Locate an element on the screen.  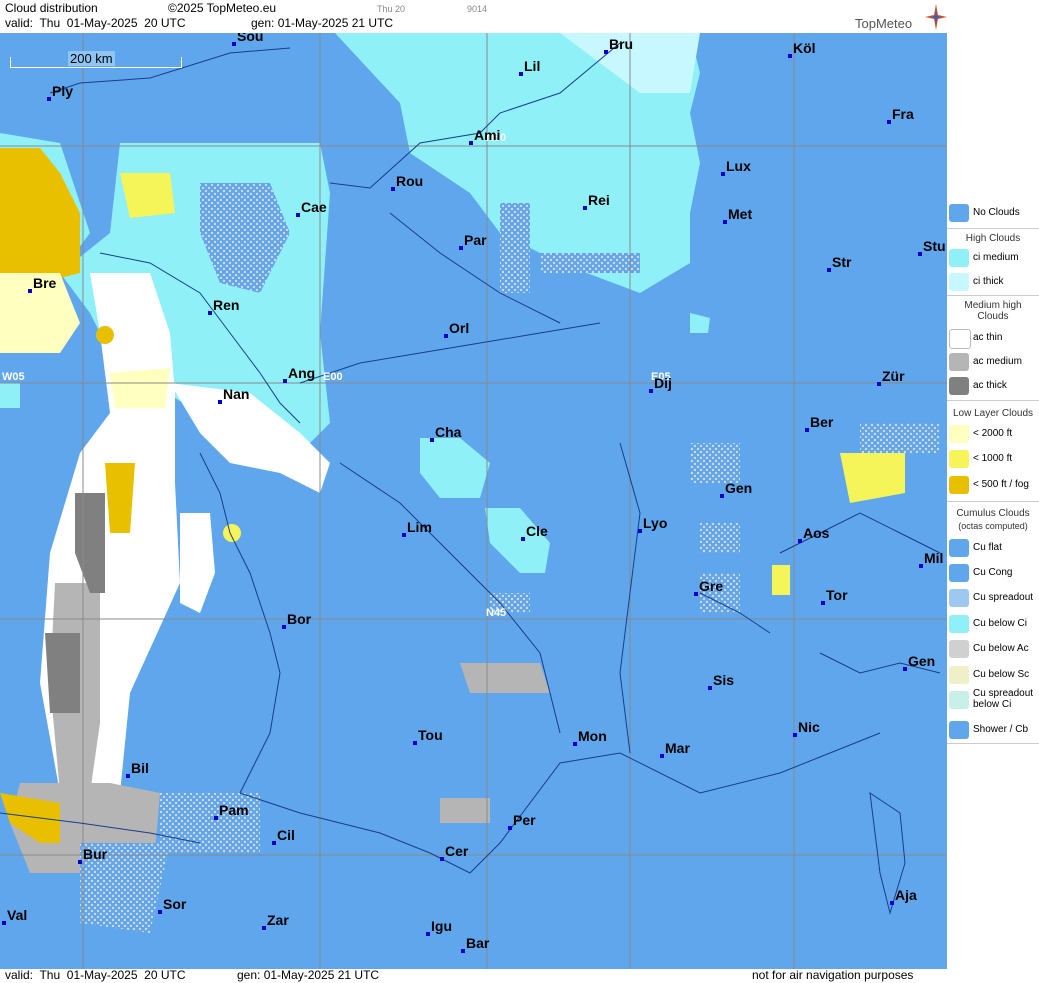
city-label: Lil is located at coordinates (532, 66).